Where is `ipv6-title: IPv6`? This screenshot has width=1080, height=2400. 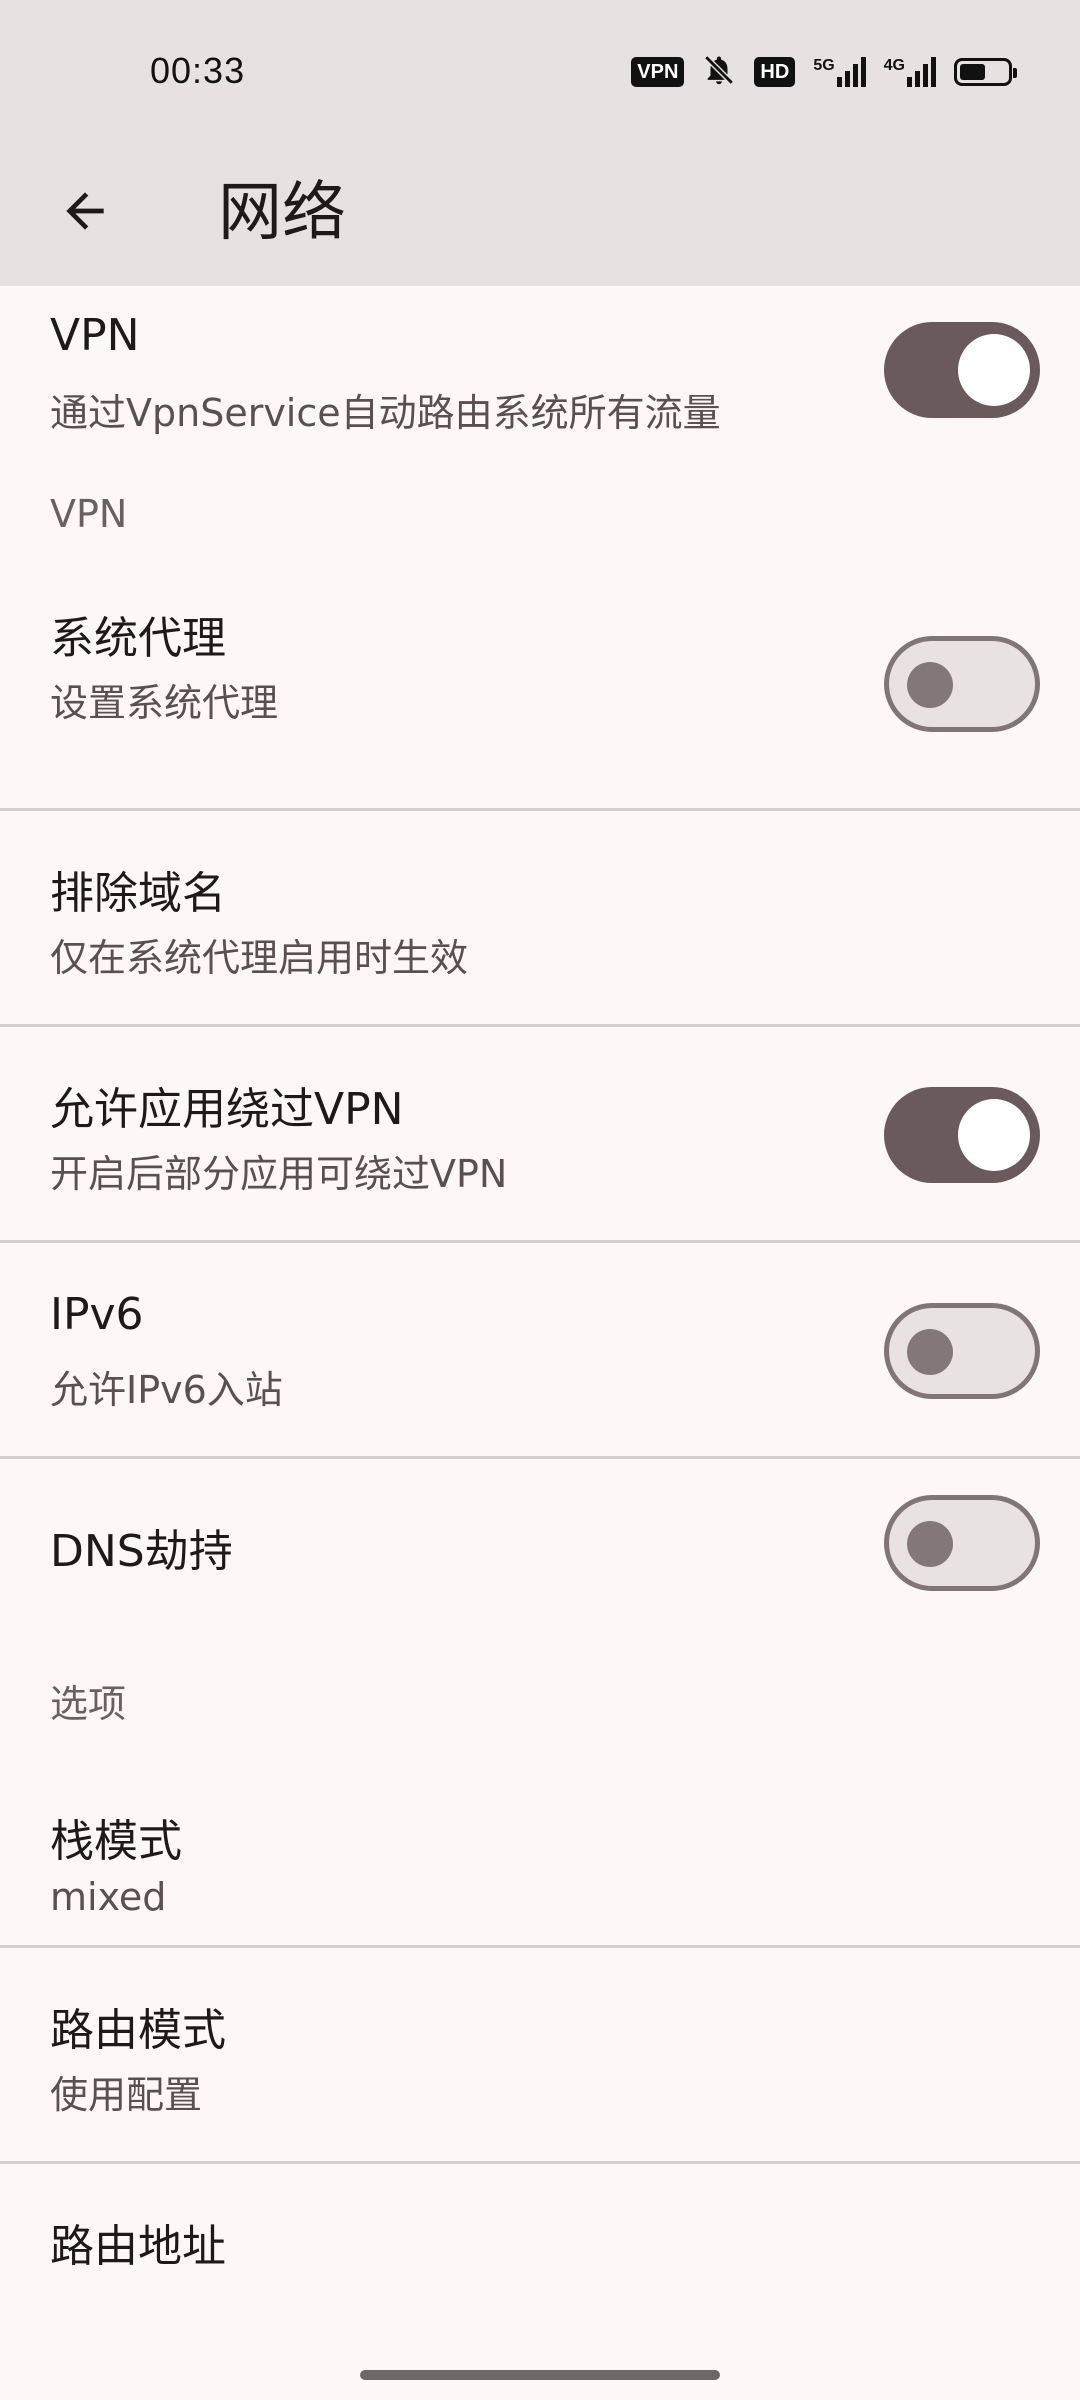
ipv6-title: IPv6 is located at coordinates (97, 1314).